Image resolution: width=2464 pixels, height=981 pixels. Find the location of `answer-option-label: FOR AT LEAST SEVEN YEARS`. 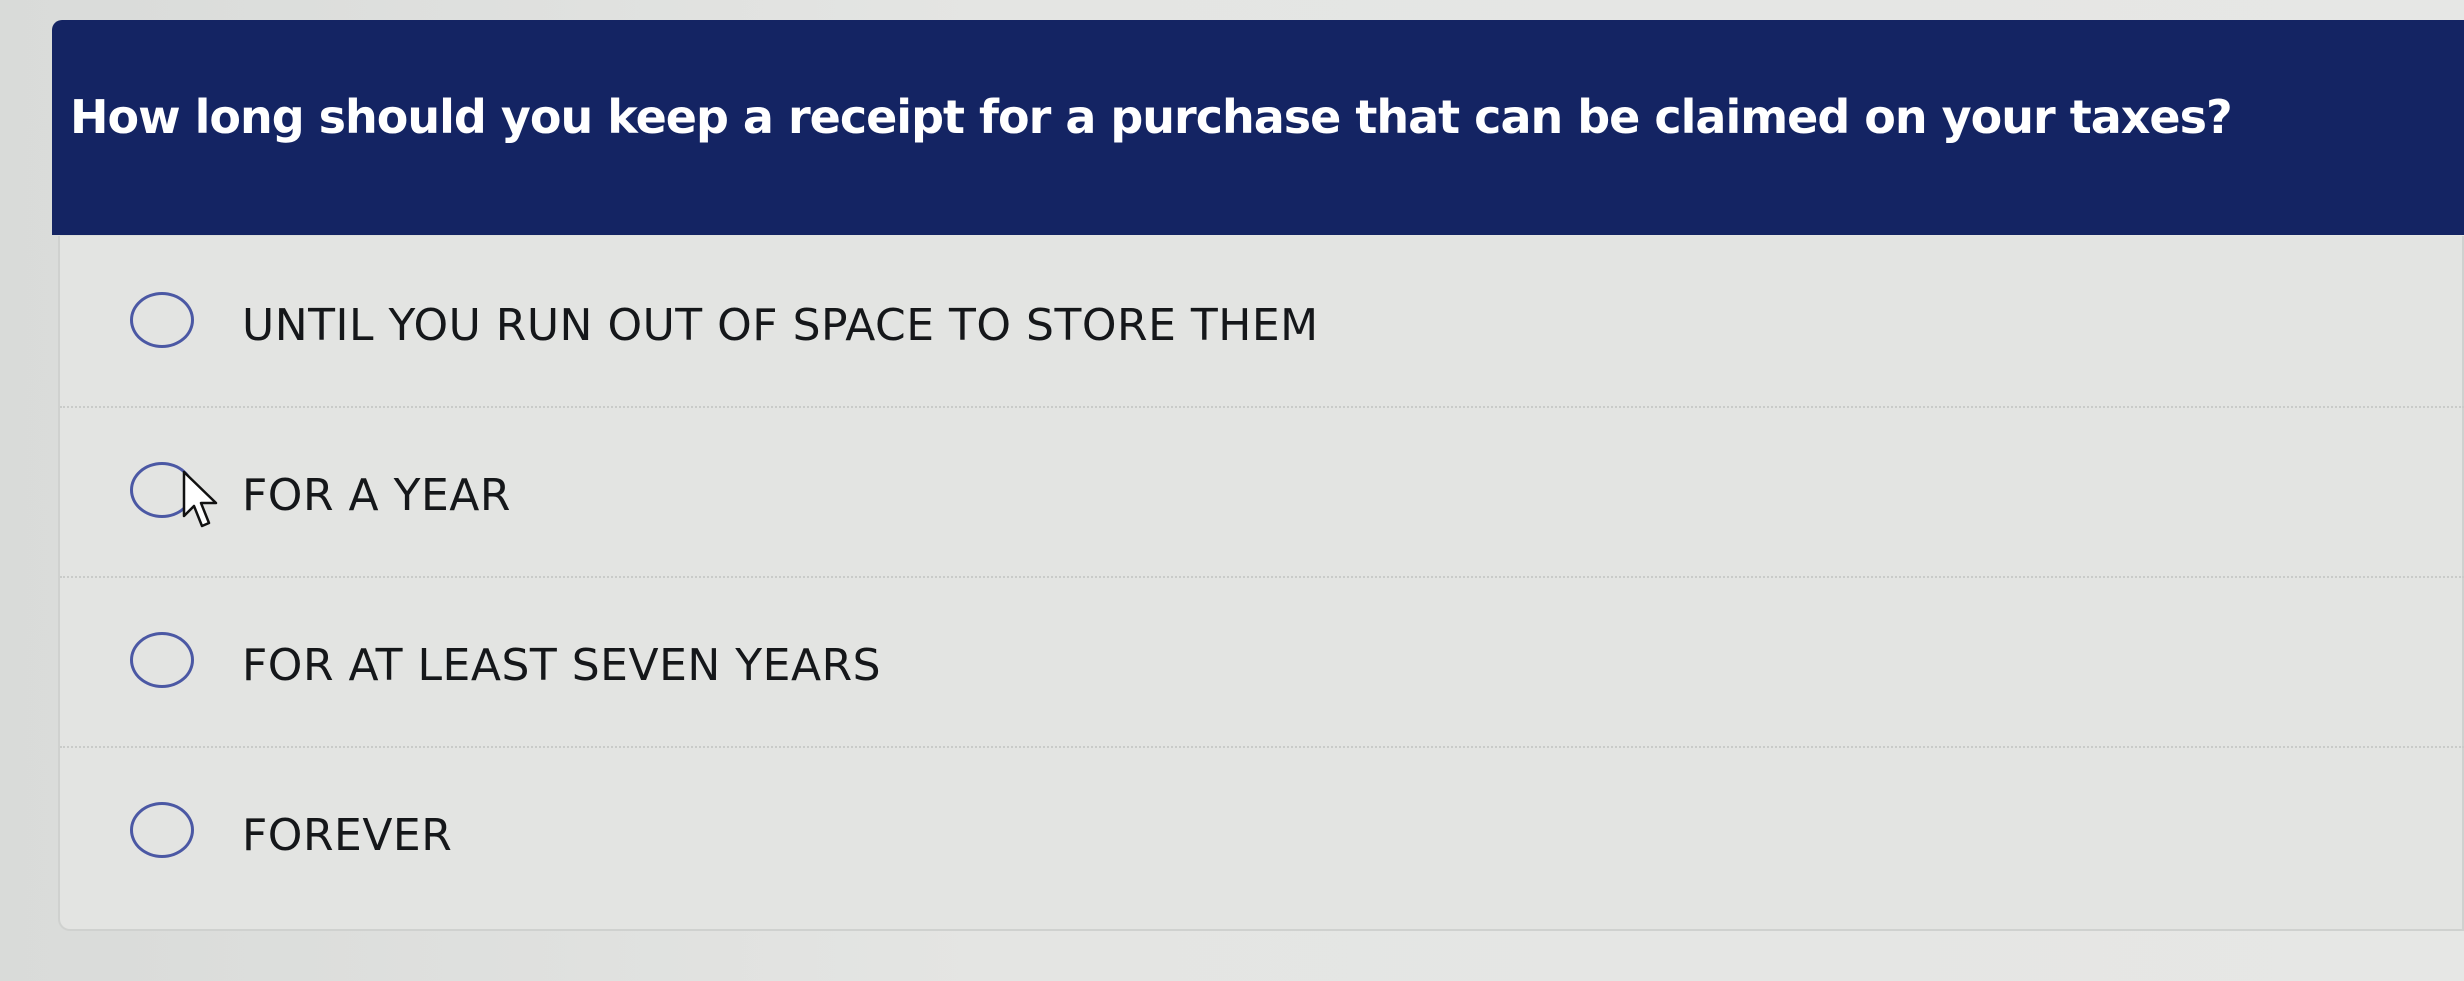

answer-option-label: FOR AT LEAST SEVEN YEARS is located at coordinates (562, 665).